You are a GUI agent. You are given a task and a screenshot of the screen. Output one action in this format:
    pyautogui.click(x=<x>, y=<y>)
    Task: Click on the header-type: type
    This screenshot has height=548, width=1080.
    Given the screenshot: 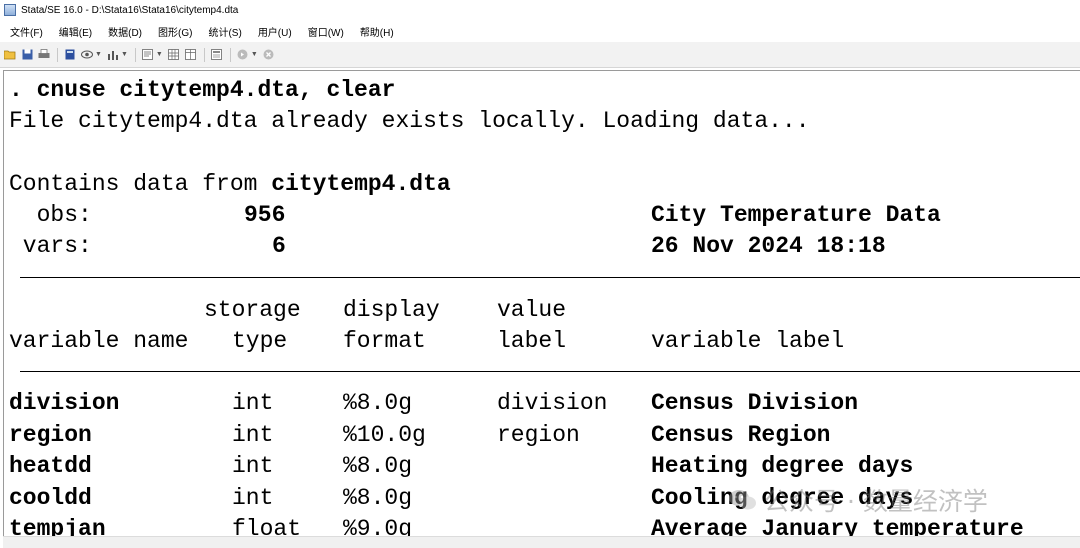 What is the action you would take?
    pyautogui.click(x=260, y=341)
    